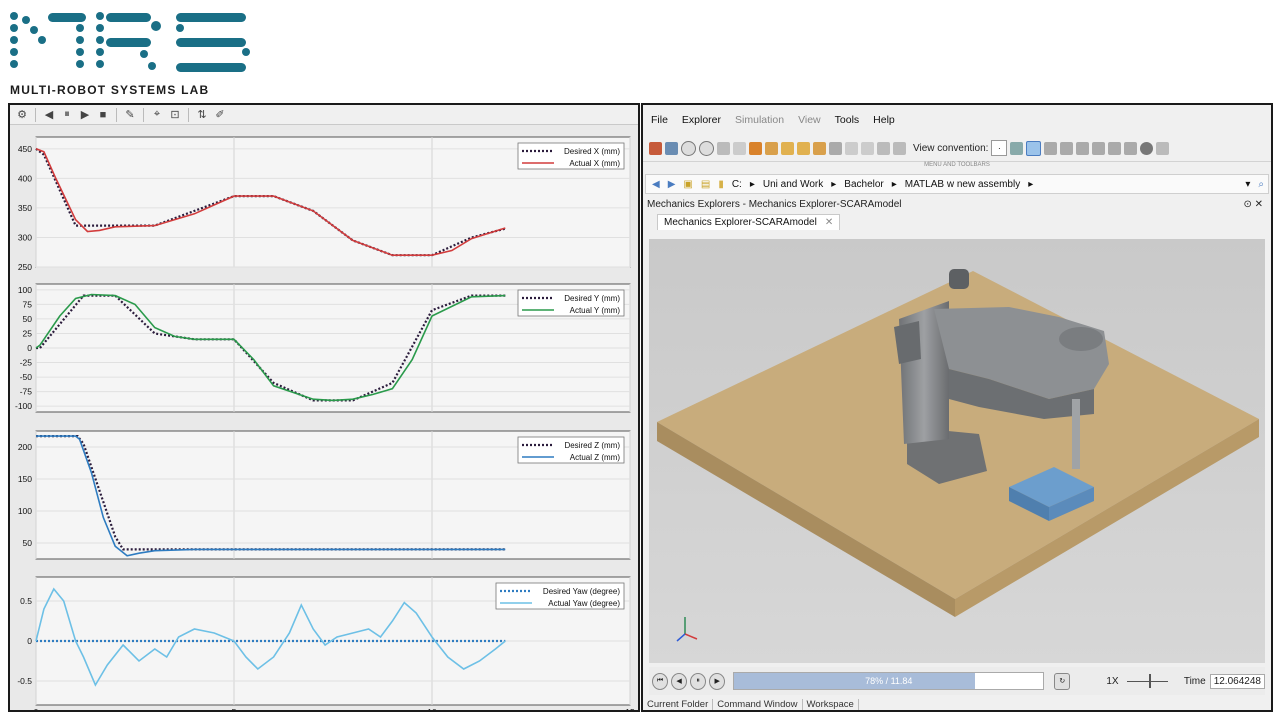  What do you see at coordinates (234, 708) in the screenshot?
I see `x-tick-label: 5` at bounding box center [234, 708].